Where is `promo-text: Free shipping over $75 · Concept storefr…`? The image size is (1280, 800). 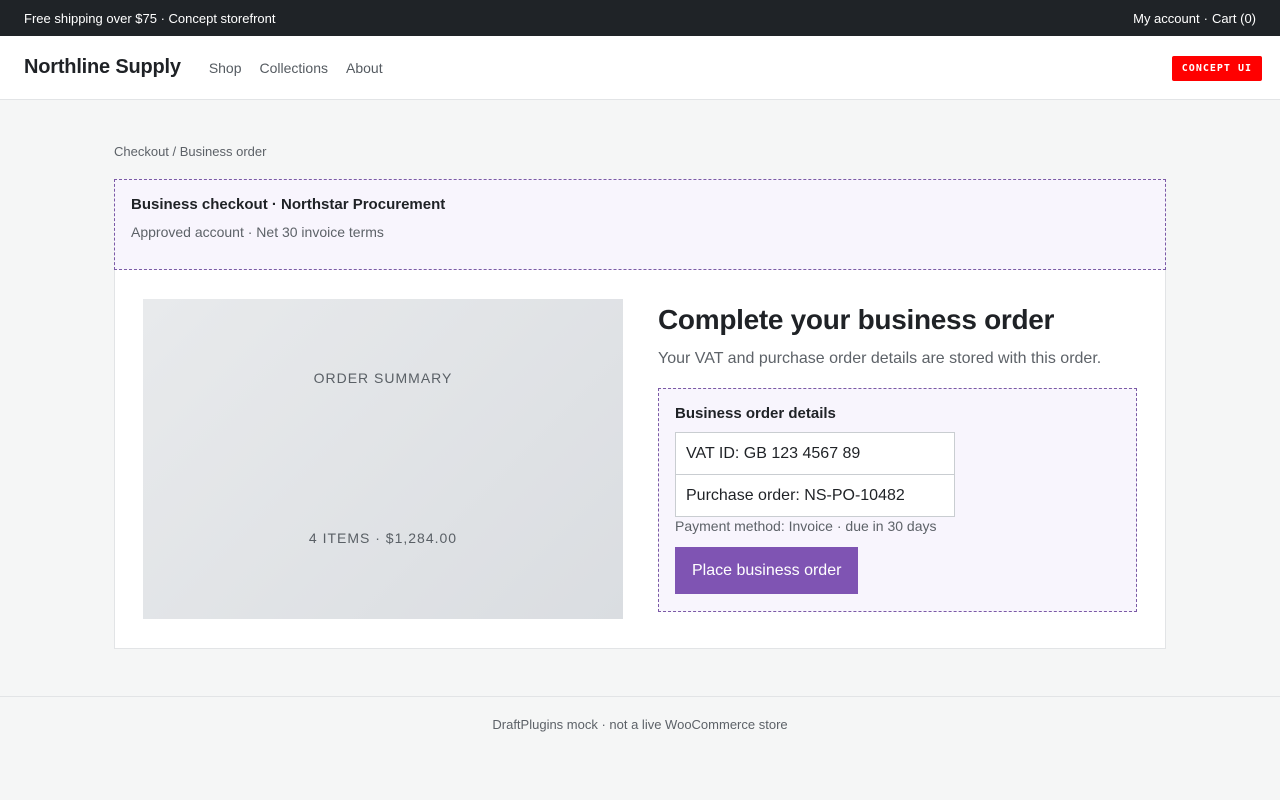
promo-text: Free shipping over $75 · Concept storefr… is located at coordinates (150, 18).